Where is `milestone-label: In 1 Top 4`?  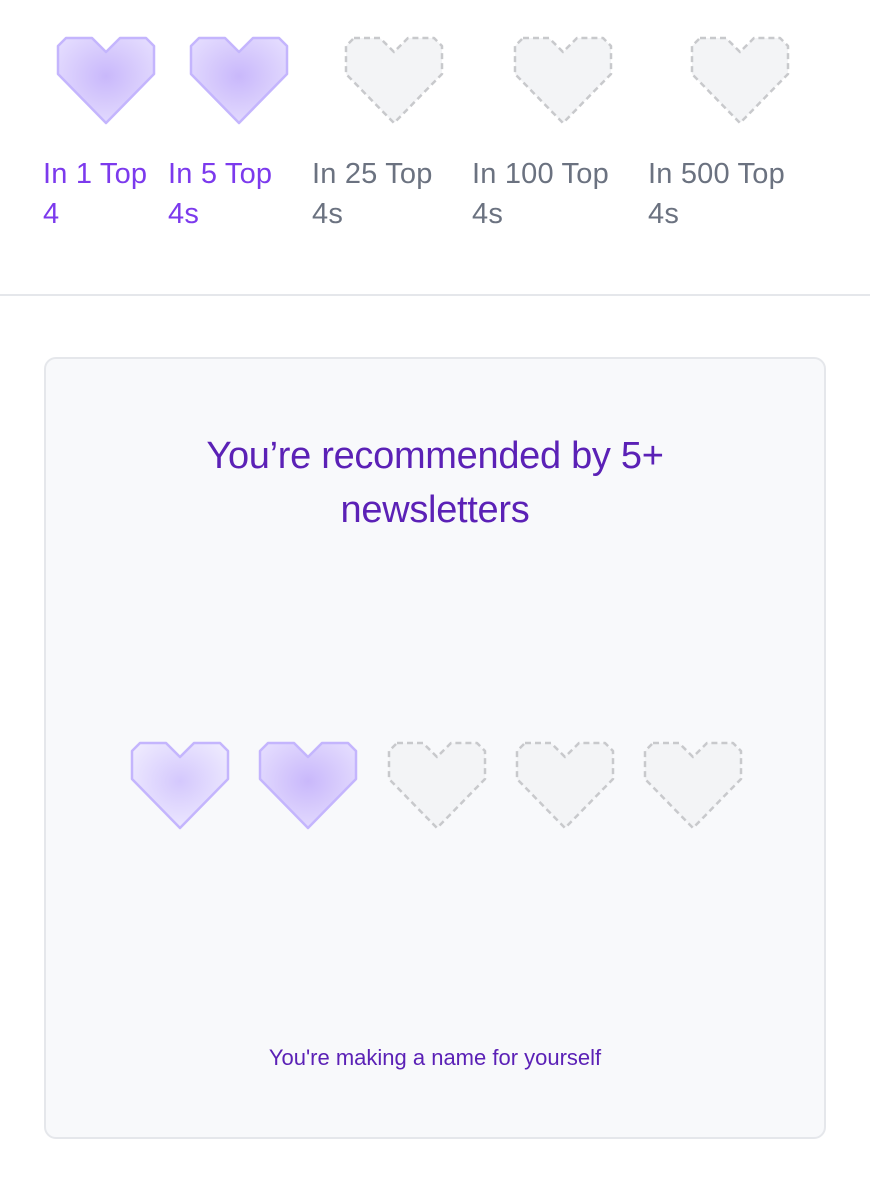 milestone-label: In 1 Top 4 is located at coordinates (95, 194).